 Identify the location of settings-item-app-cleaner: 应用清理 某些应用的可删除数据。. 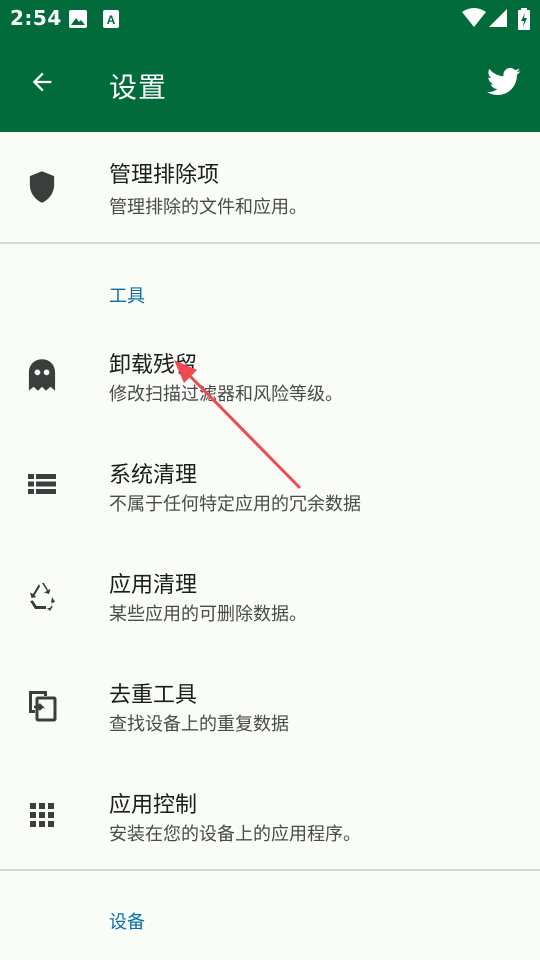
(270, 597).